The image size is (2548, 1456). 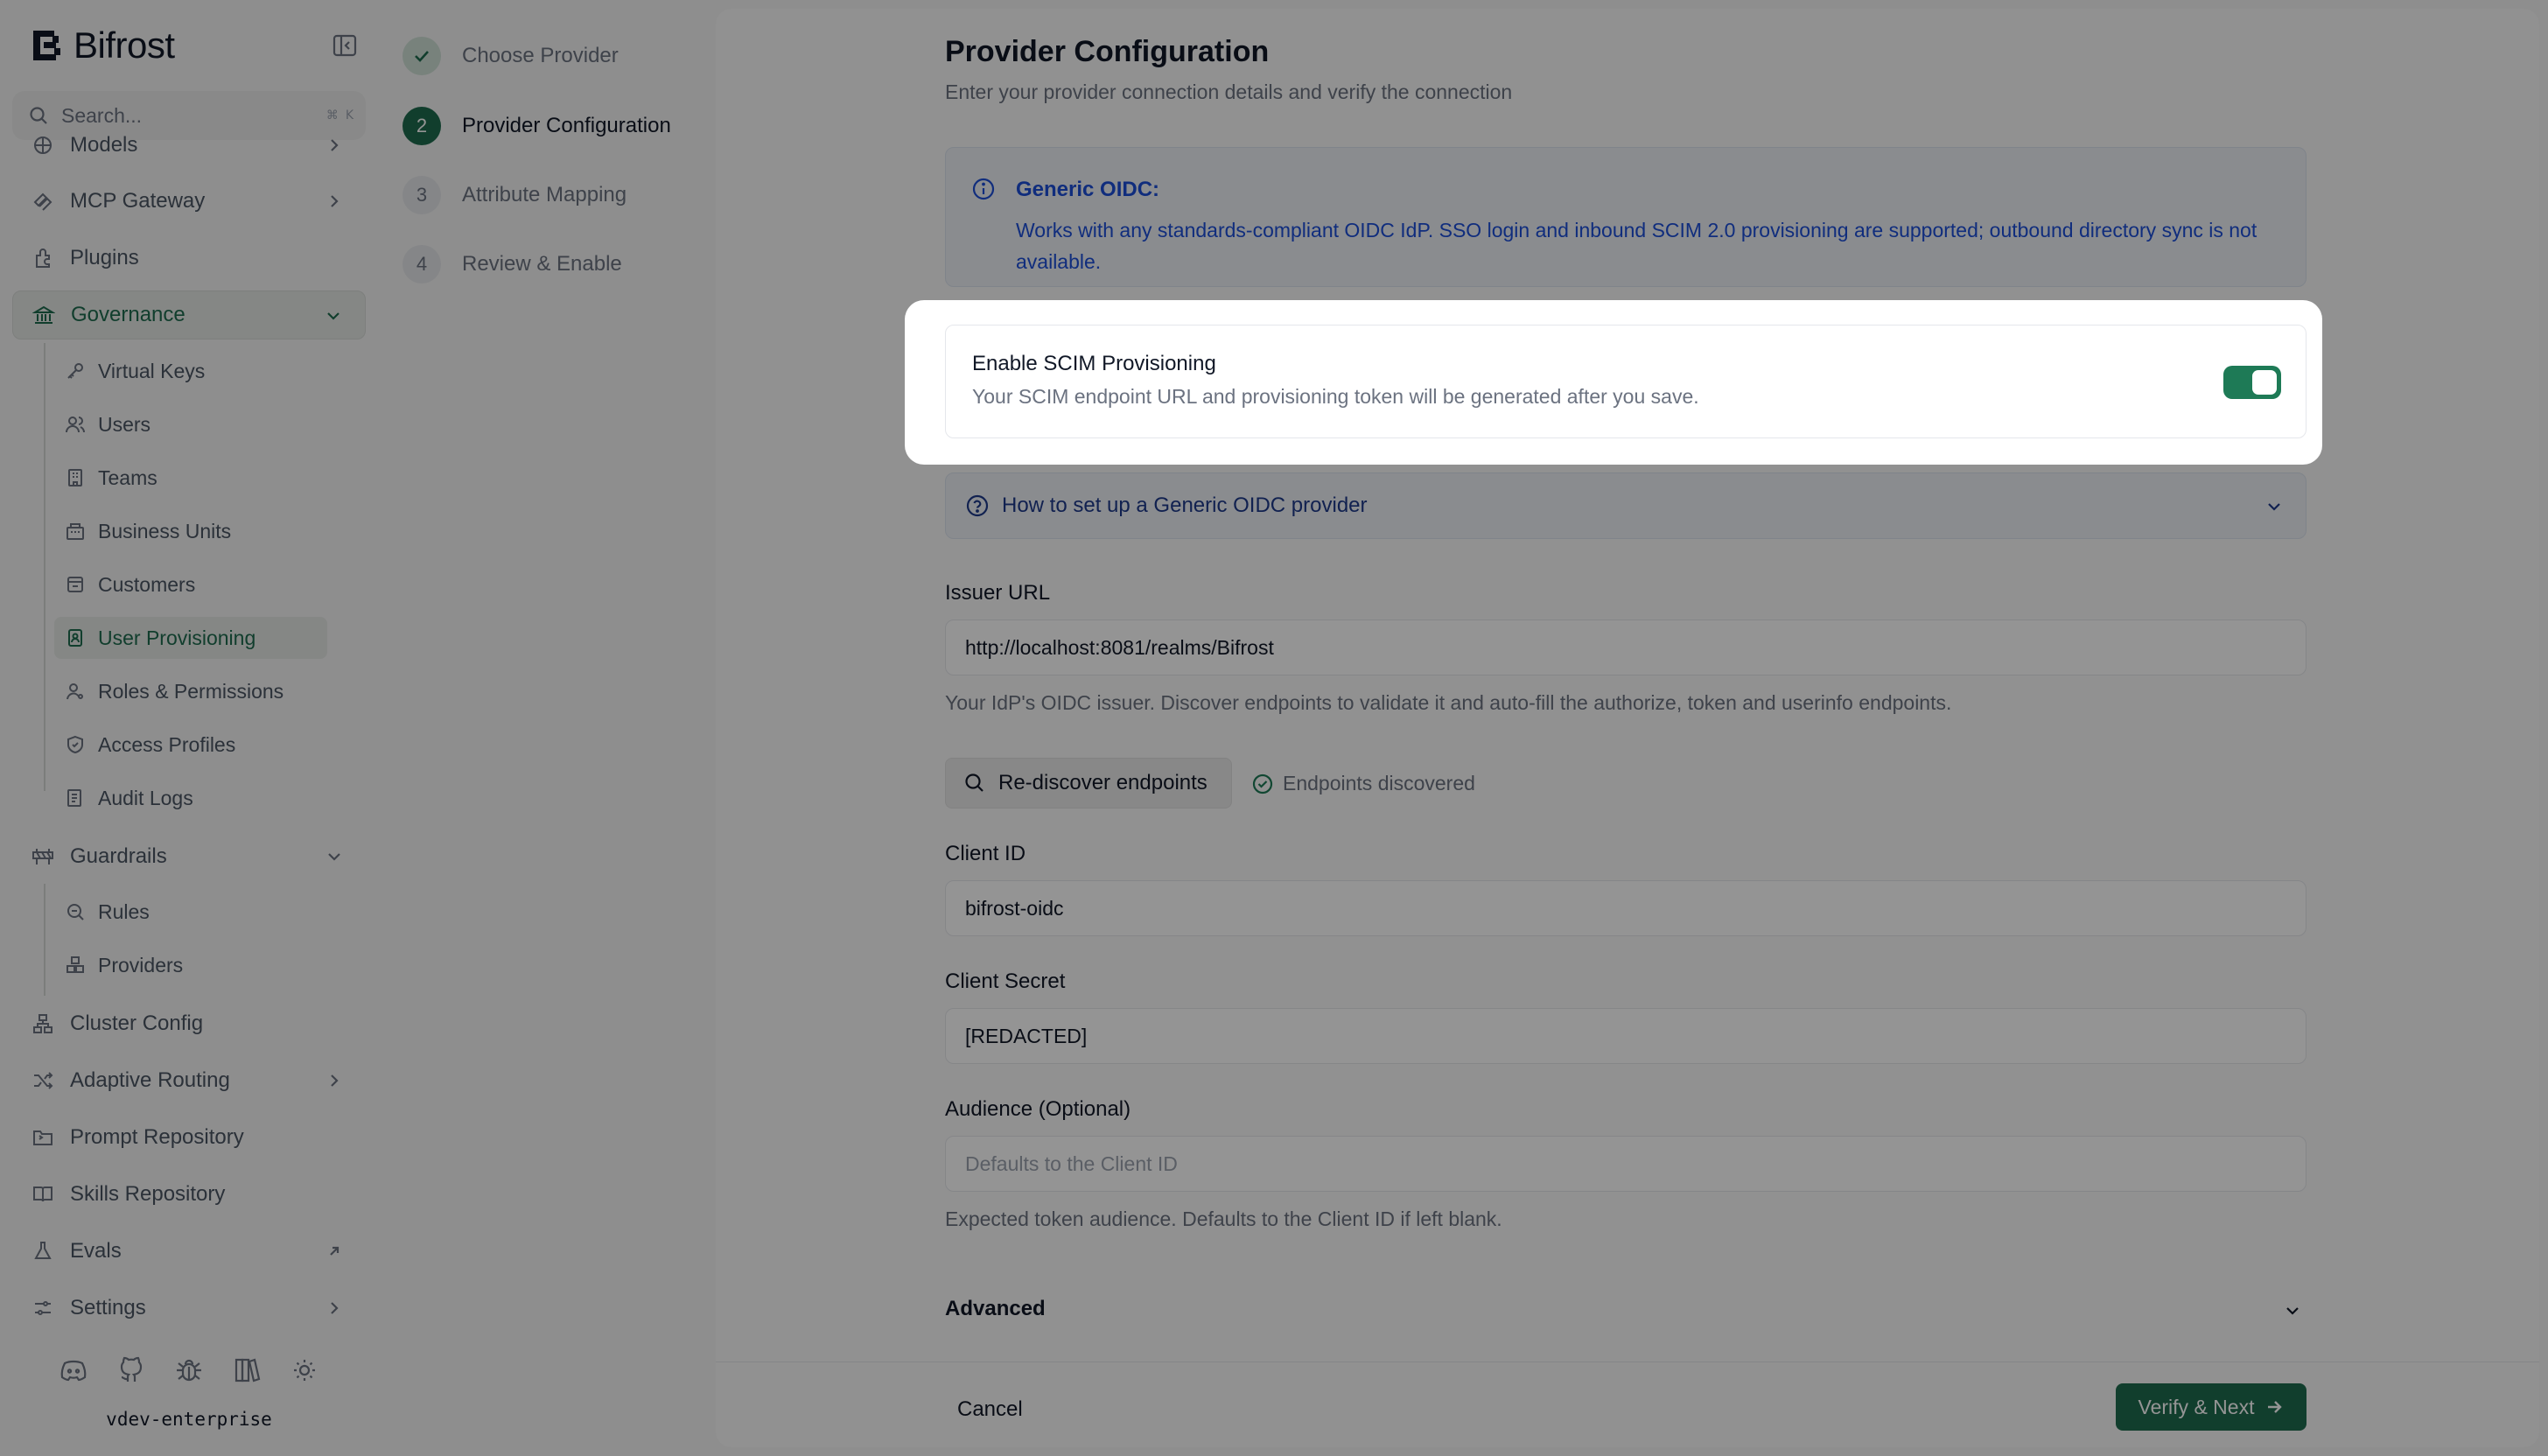 I want to click on sidebar-item-cluster-config: Cluster Config, so click(x=189, y=1023).